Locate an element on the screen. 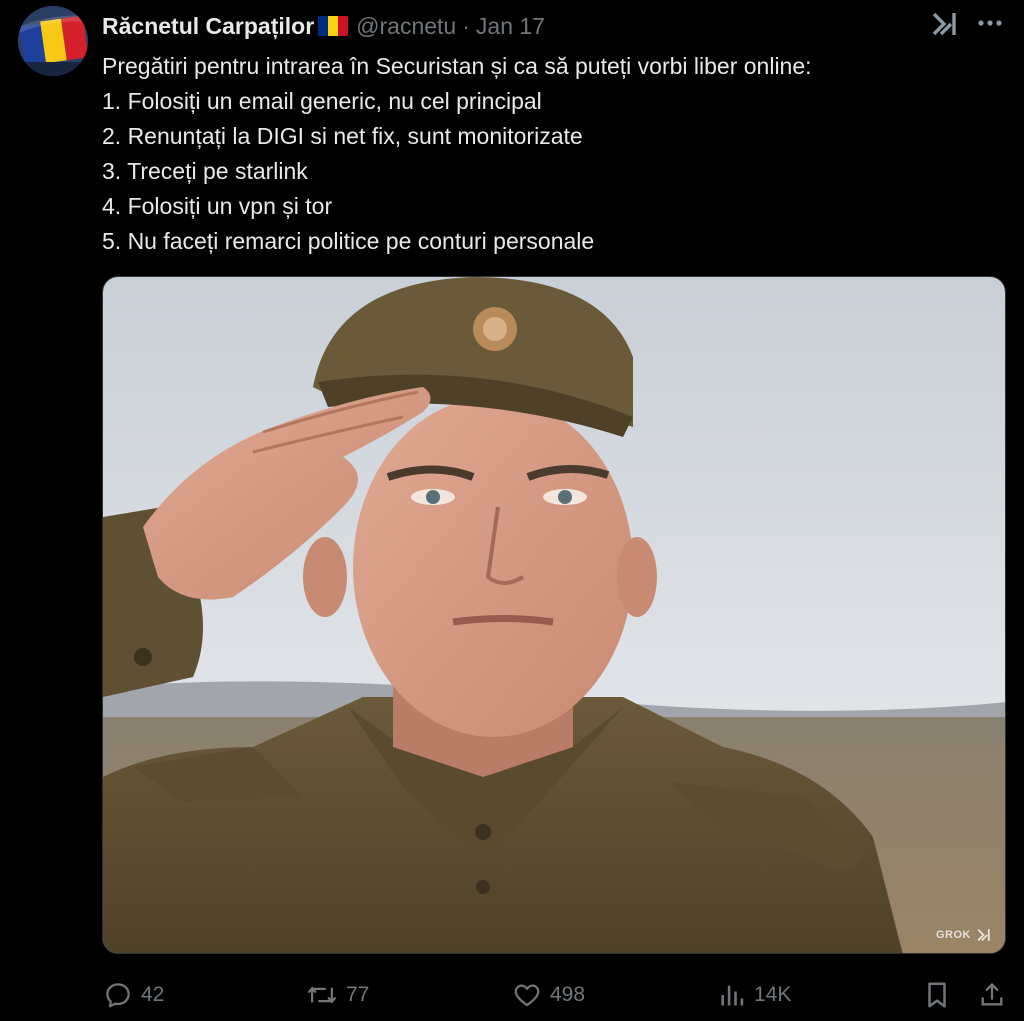  flag-stripe-blue is located at coordinates (323, 26).